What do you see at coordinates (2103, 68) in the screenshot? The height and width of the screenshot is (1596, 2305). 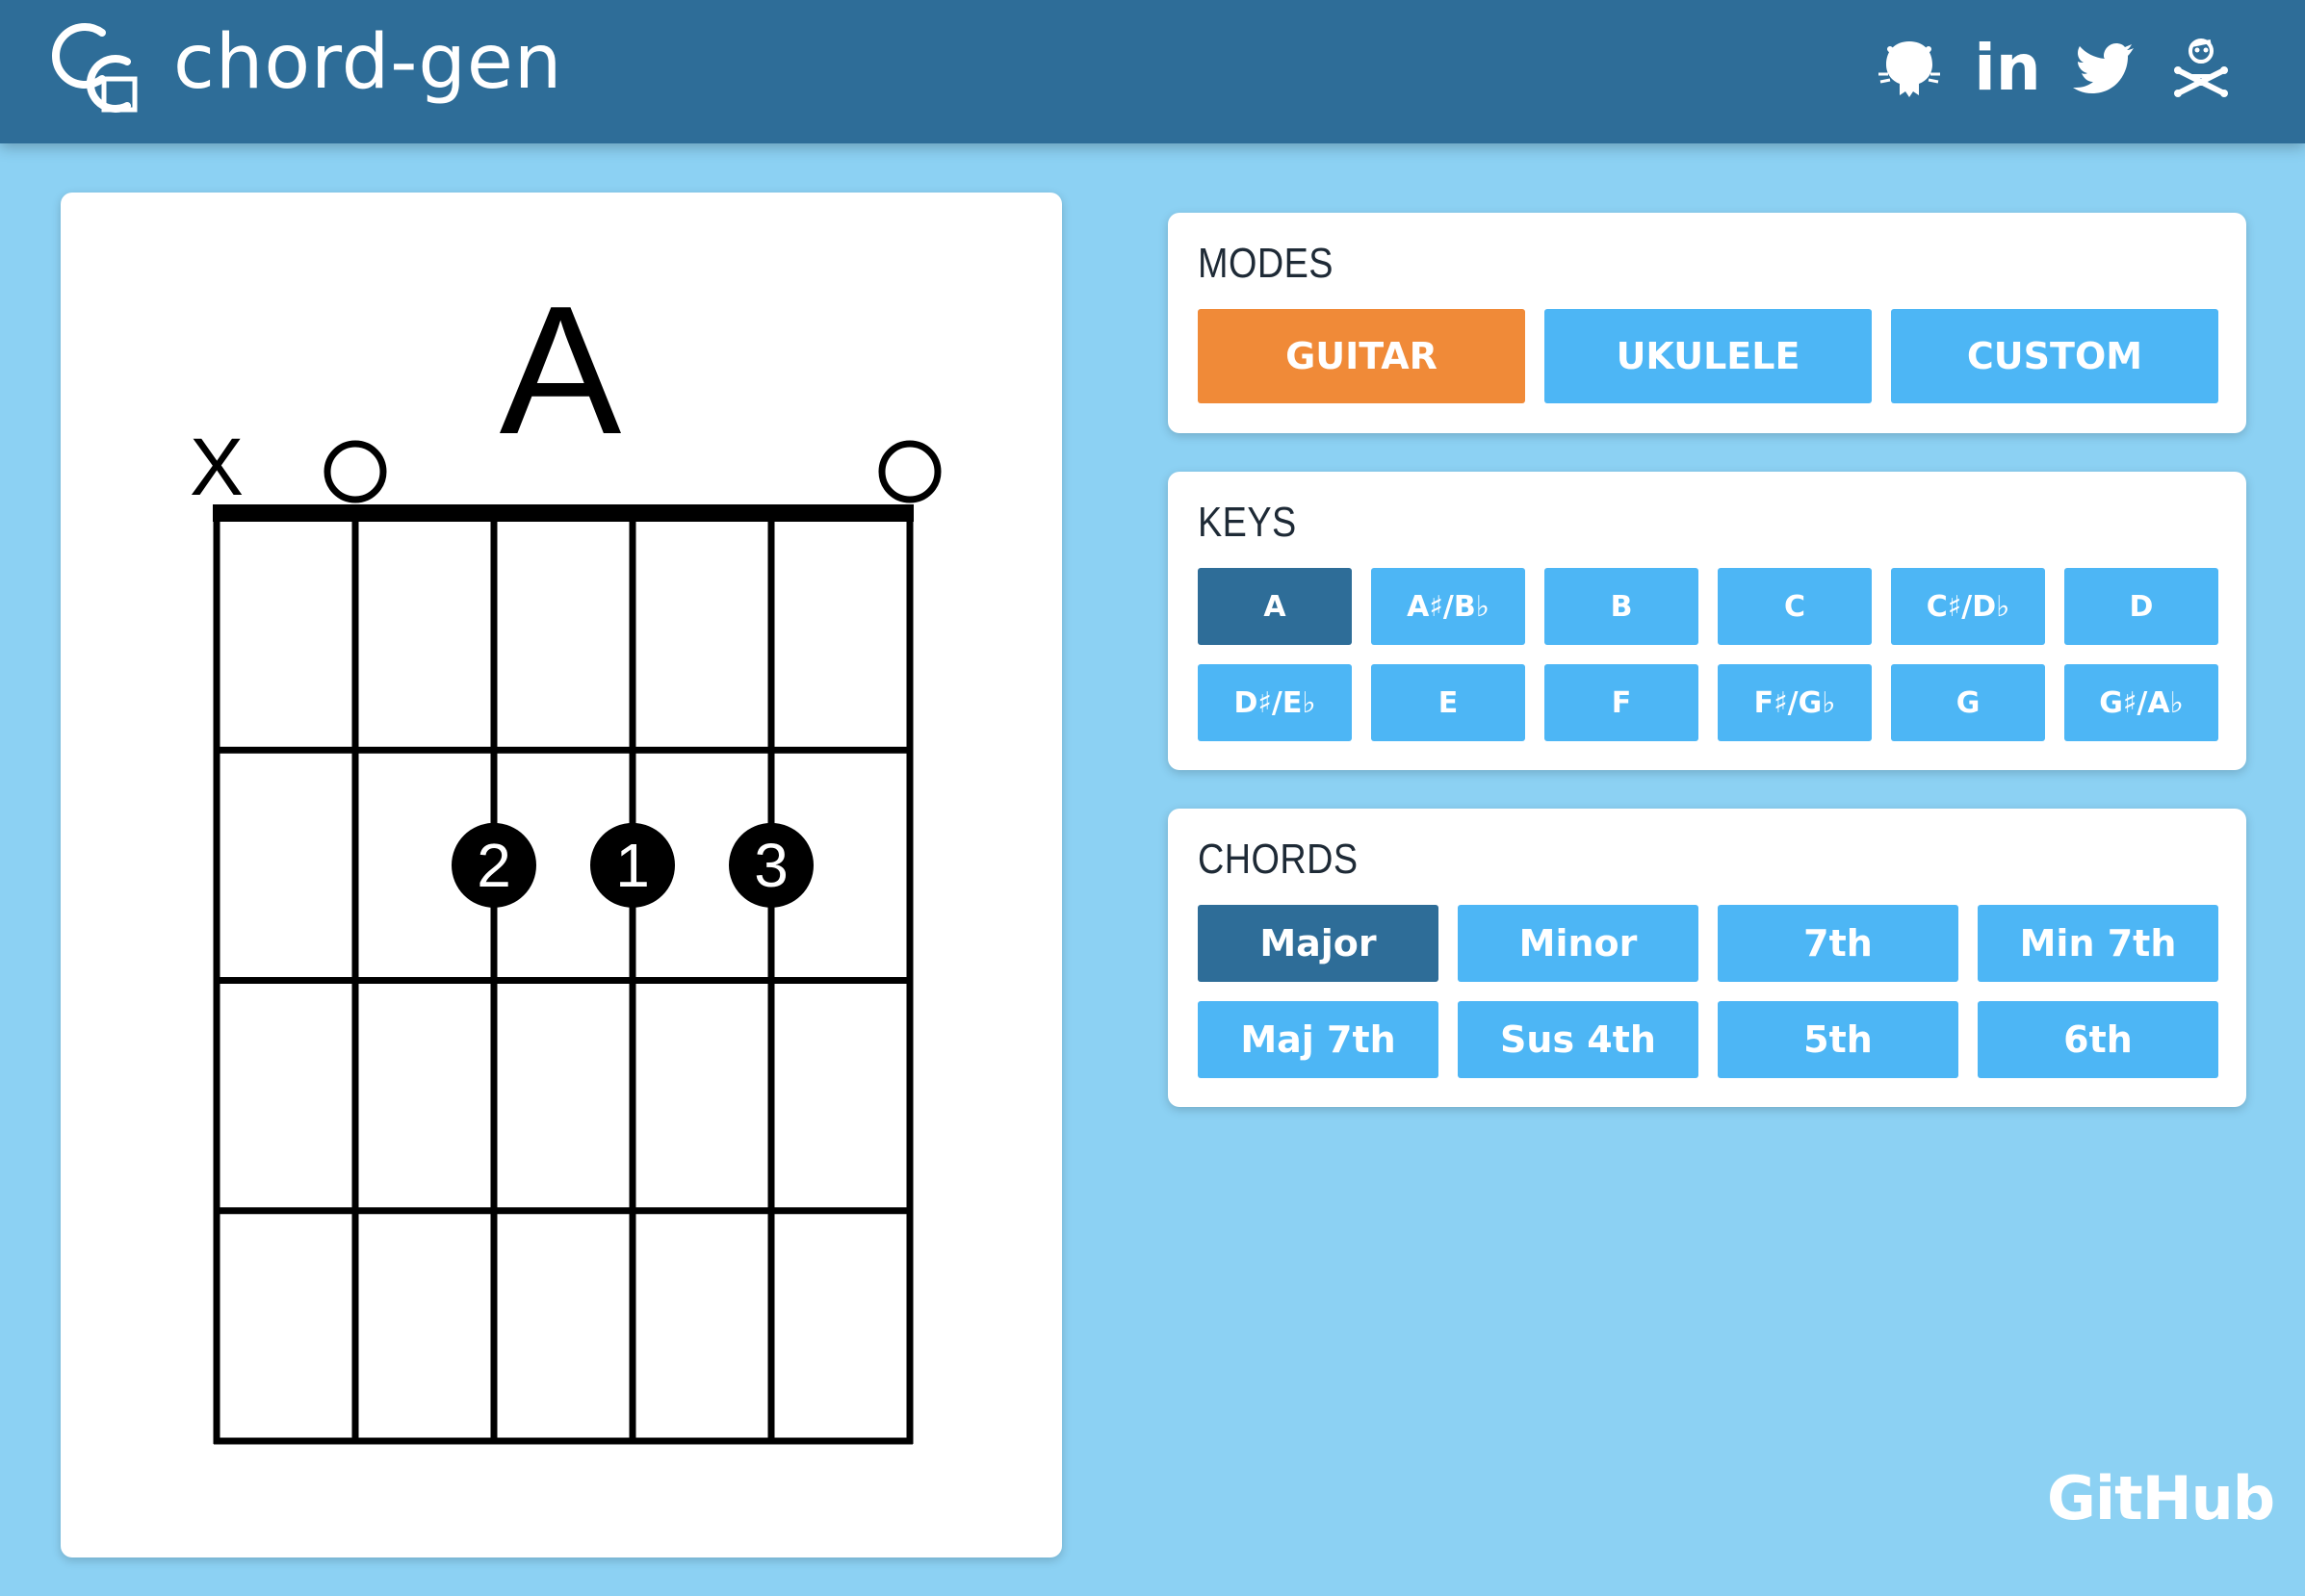 I see `twitter-icon` at bounding box center [2103, 68].